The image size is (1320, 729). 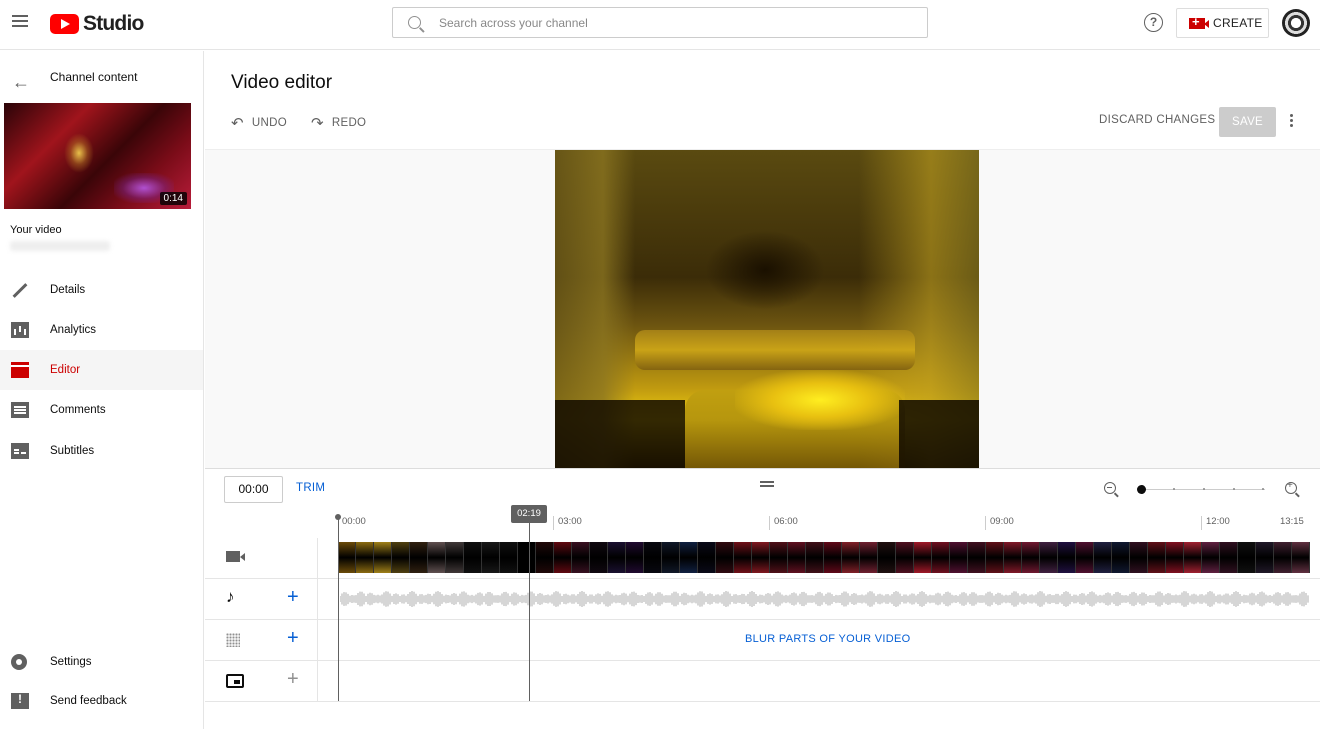 What do you see at coordinates (1110, 488) in the screenshot?
I see `zoom-out-icon` at bounding box center [1110, 488].